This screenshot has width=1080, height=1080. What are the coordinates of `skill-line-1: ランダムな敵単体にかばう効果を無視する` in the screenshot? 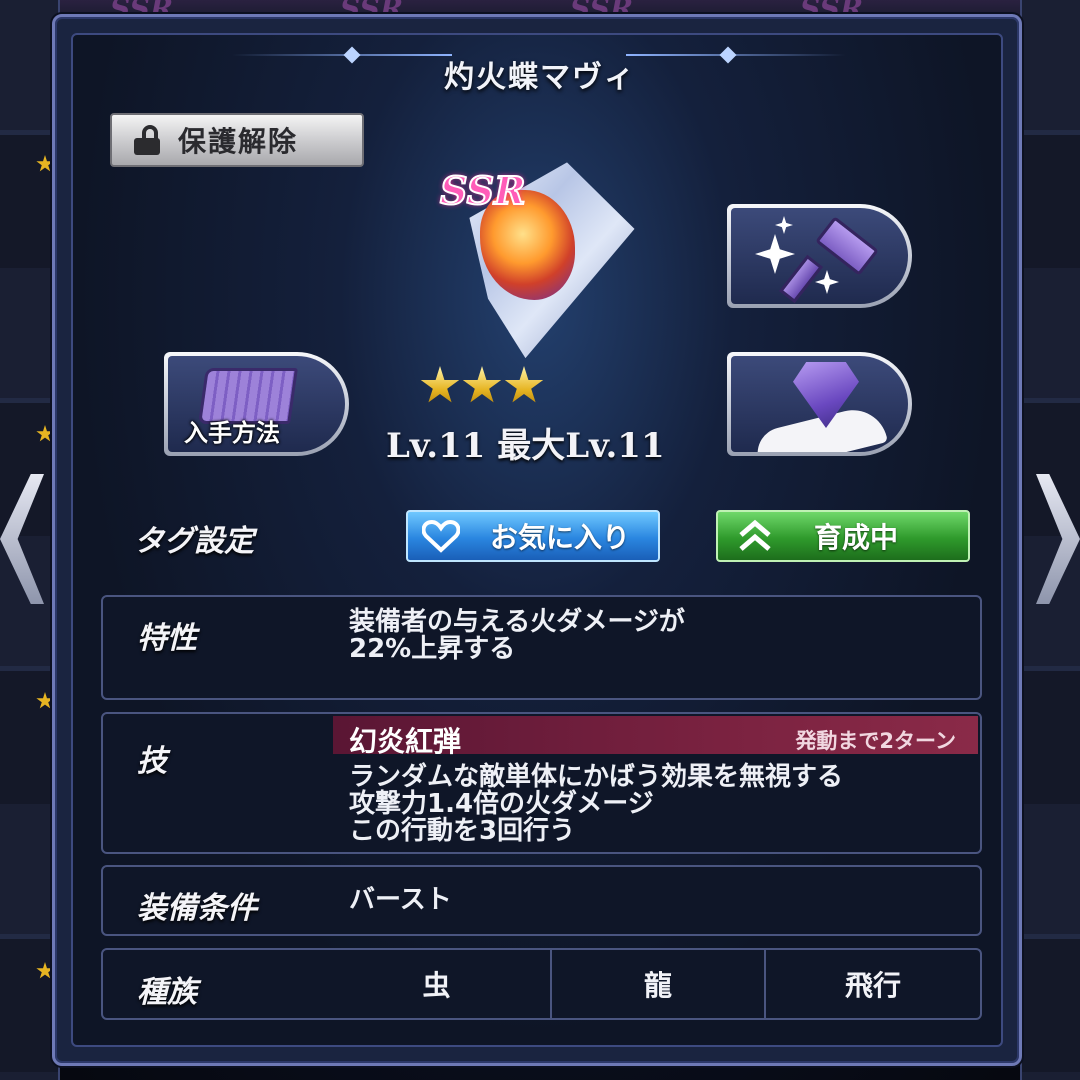 It's located at (596, 777).